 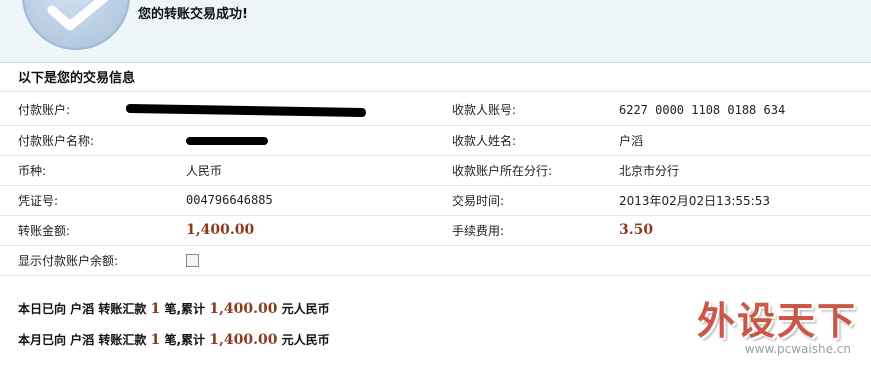 I want to click on payee-branch-label: 收款账户所在分行:, so click(x=517, y=170).